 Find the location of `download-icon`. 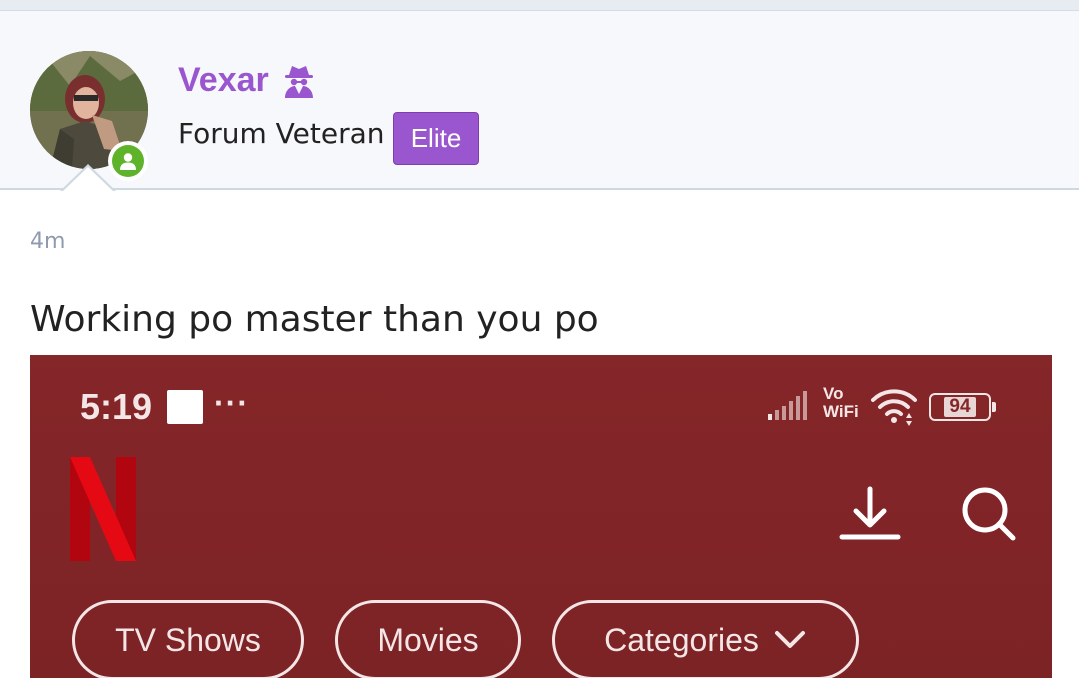

download-icon is located at coordinates (870, 514).